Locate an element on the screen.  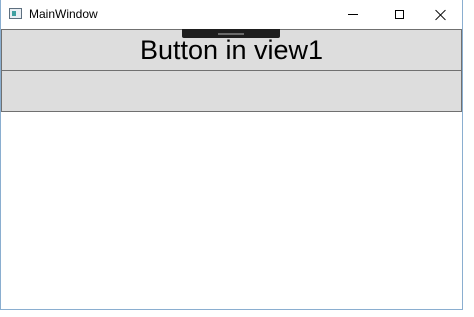
maximize-button is located at coordinates (399, 14).